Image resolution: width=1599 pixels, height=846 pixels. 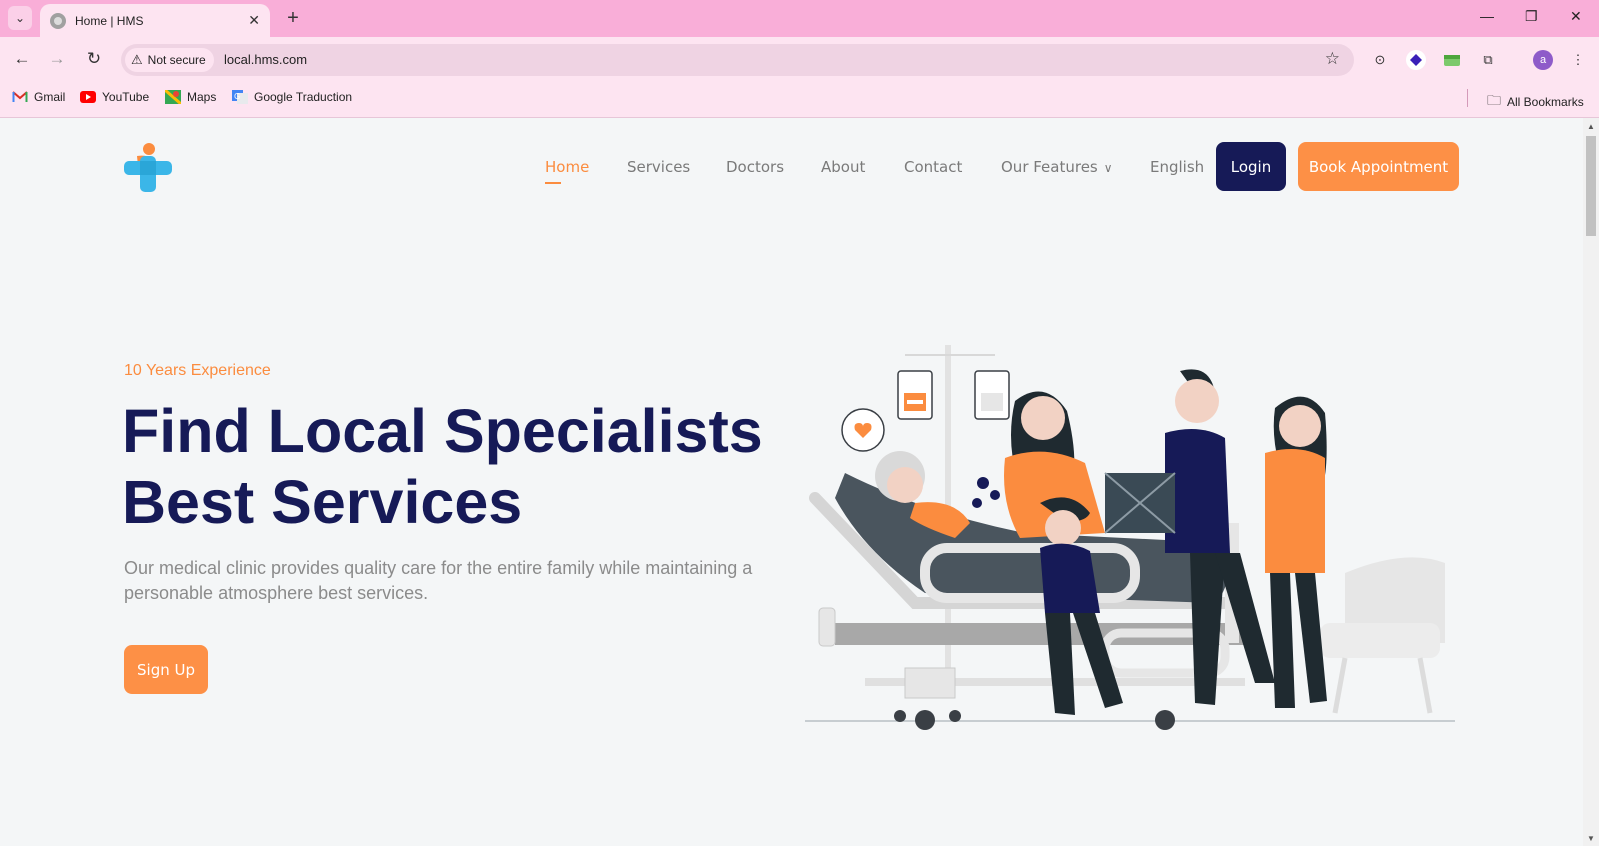 What do you see at coordinates (1545, 102) in the screenshot?
I see `all-bookmarks-label: All Bookmarks` at bounding box center [1545, 102].